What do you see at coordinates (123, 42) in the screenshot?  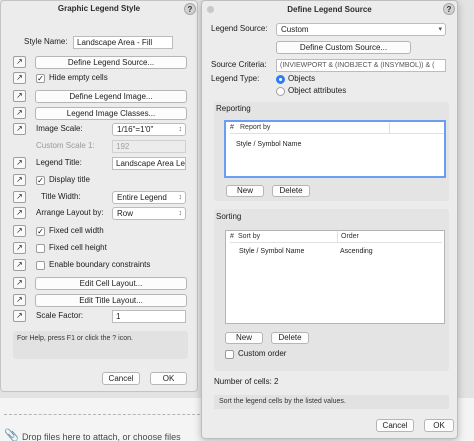 I see `style-name-field: Landscape Area - Fill` at bounding box center [123, 42].